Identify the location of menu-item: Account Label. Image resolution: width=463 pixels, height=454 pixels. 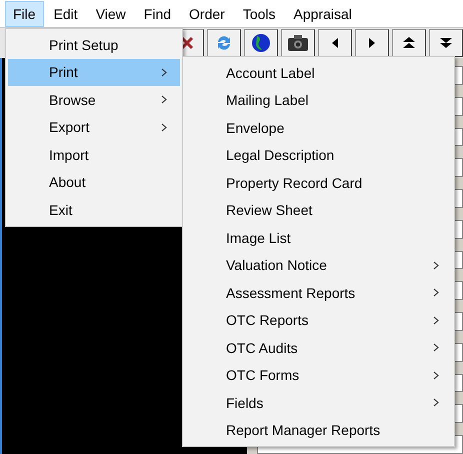
(318, 72).